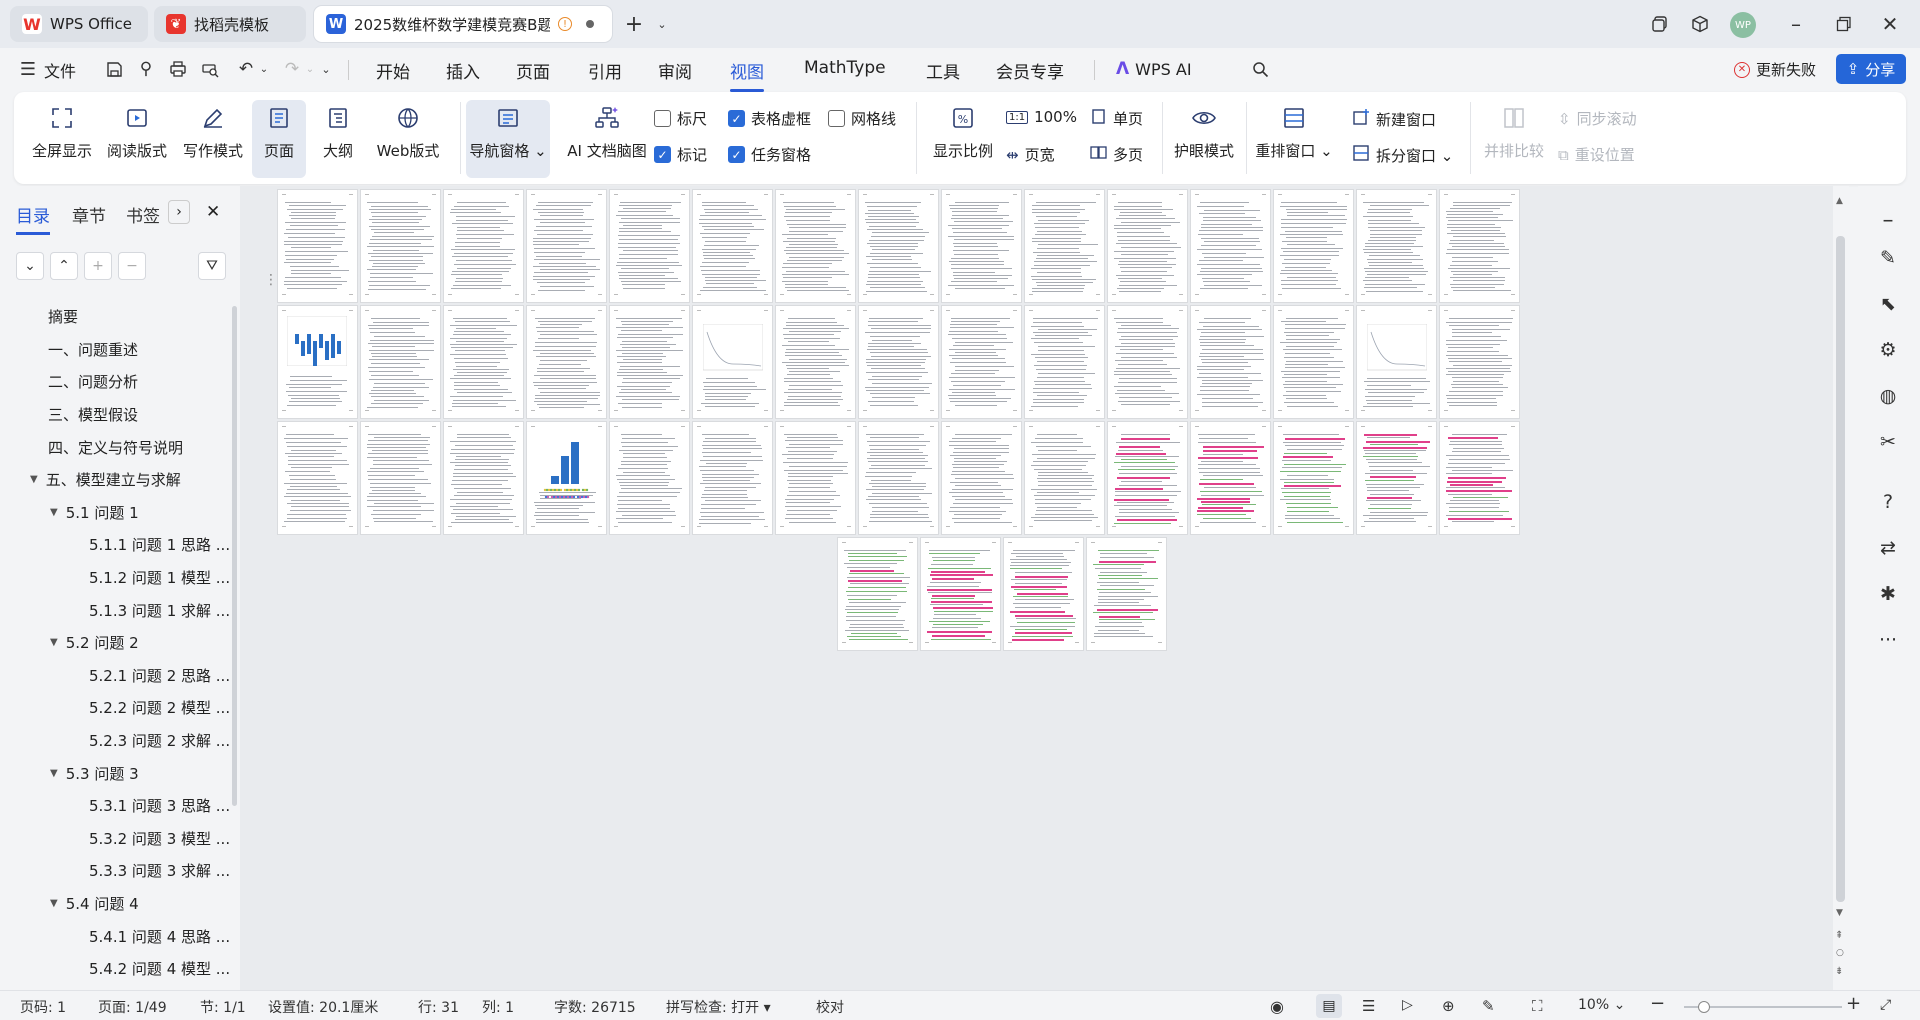 This screenshot has height=1020, width=1920. Describe the element at coordinates (93, 381) in the screenshot. I see `outline-item: 二、问题分析` at that location.